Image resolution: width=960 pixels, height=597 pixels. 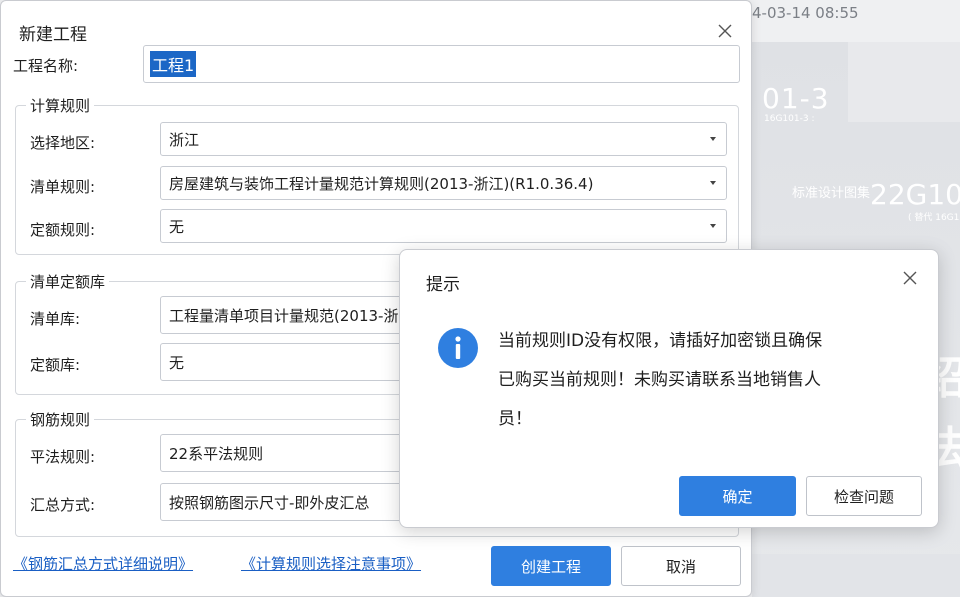 What do you see at coordinates (737, 496) in the screenshot?
I see `ok-button: 确定` at bounding box center [737, 496].